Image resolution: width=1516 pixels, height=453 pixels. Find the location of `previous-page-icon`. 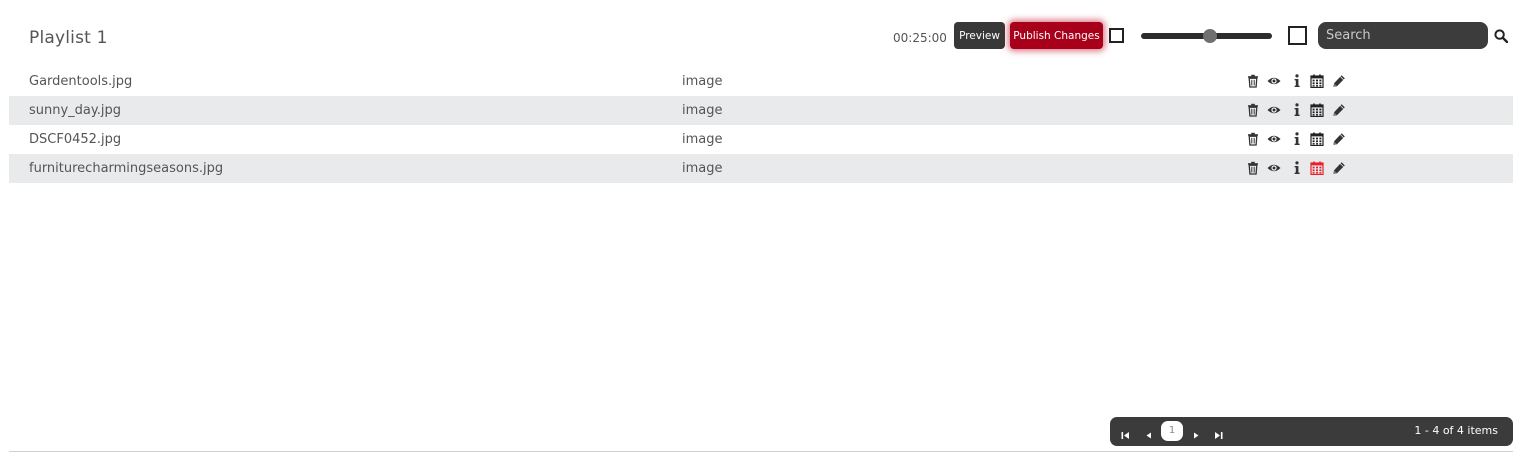

previous-page-icon is located at coordinates (1148, 432).